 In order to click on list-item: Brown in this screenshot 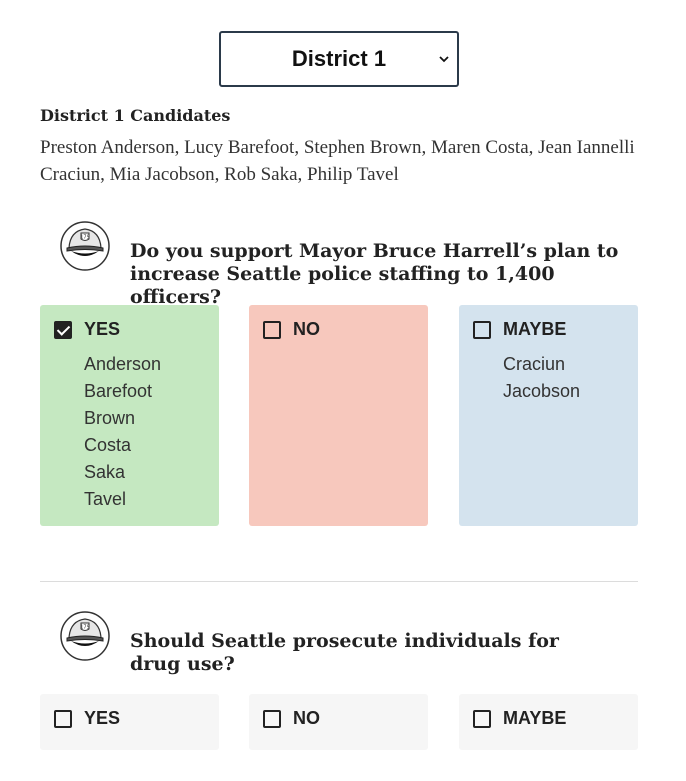, I will do `click(110, 418)`.